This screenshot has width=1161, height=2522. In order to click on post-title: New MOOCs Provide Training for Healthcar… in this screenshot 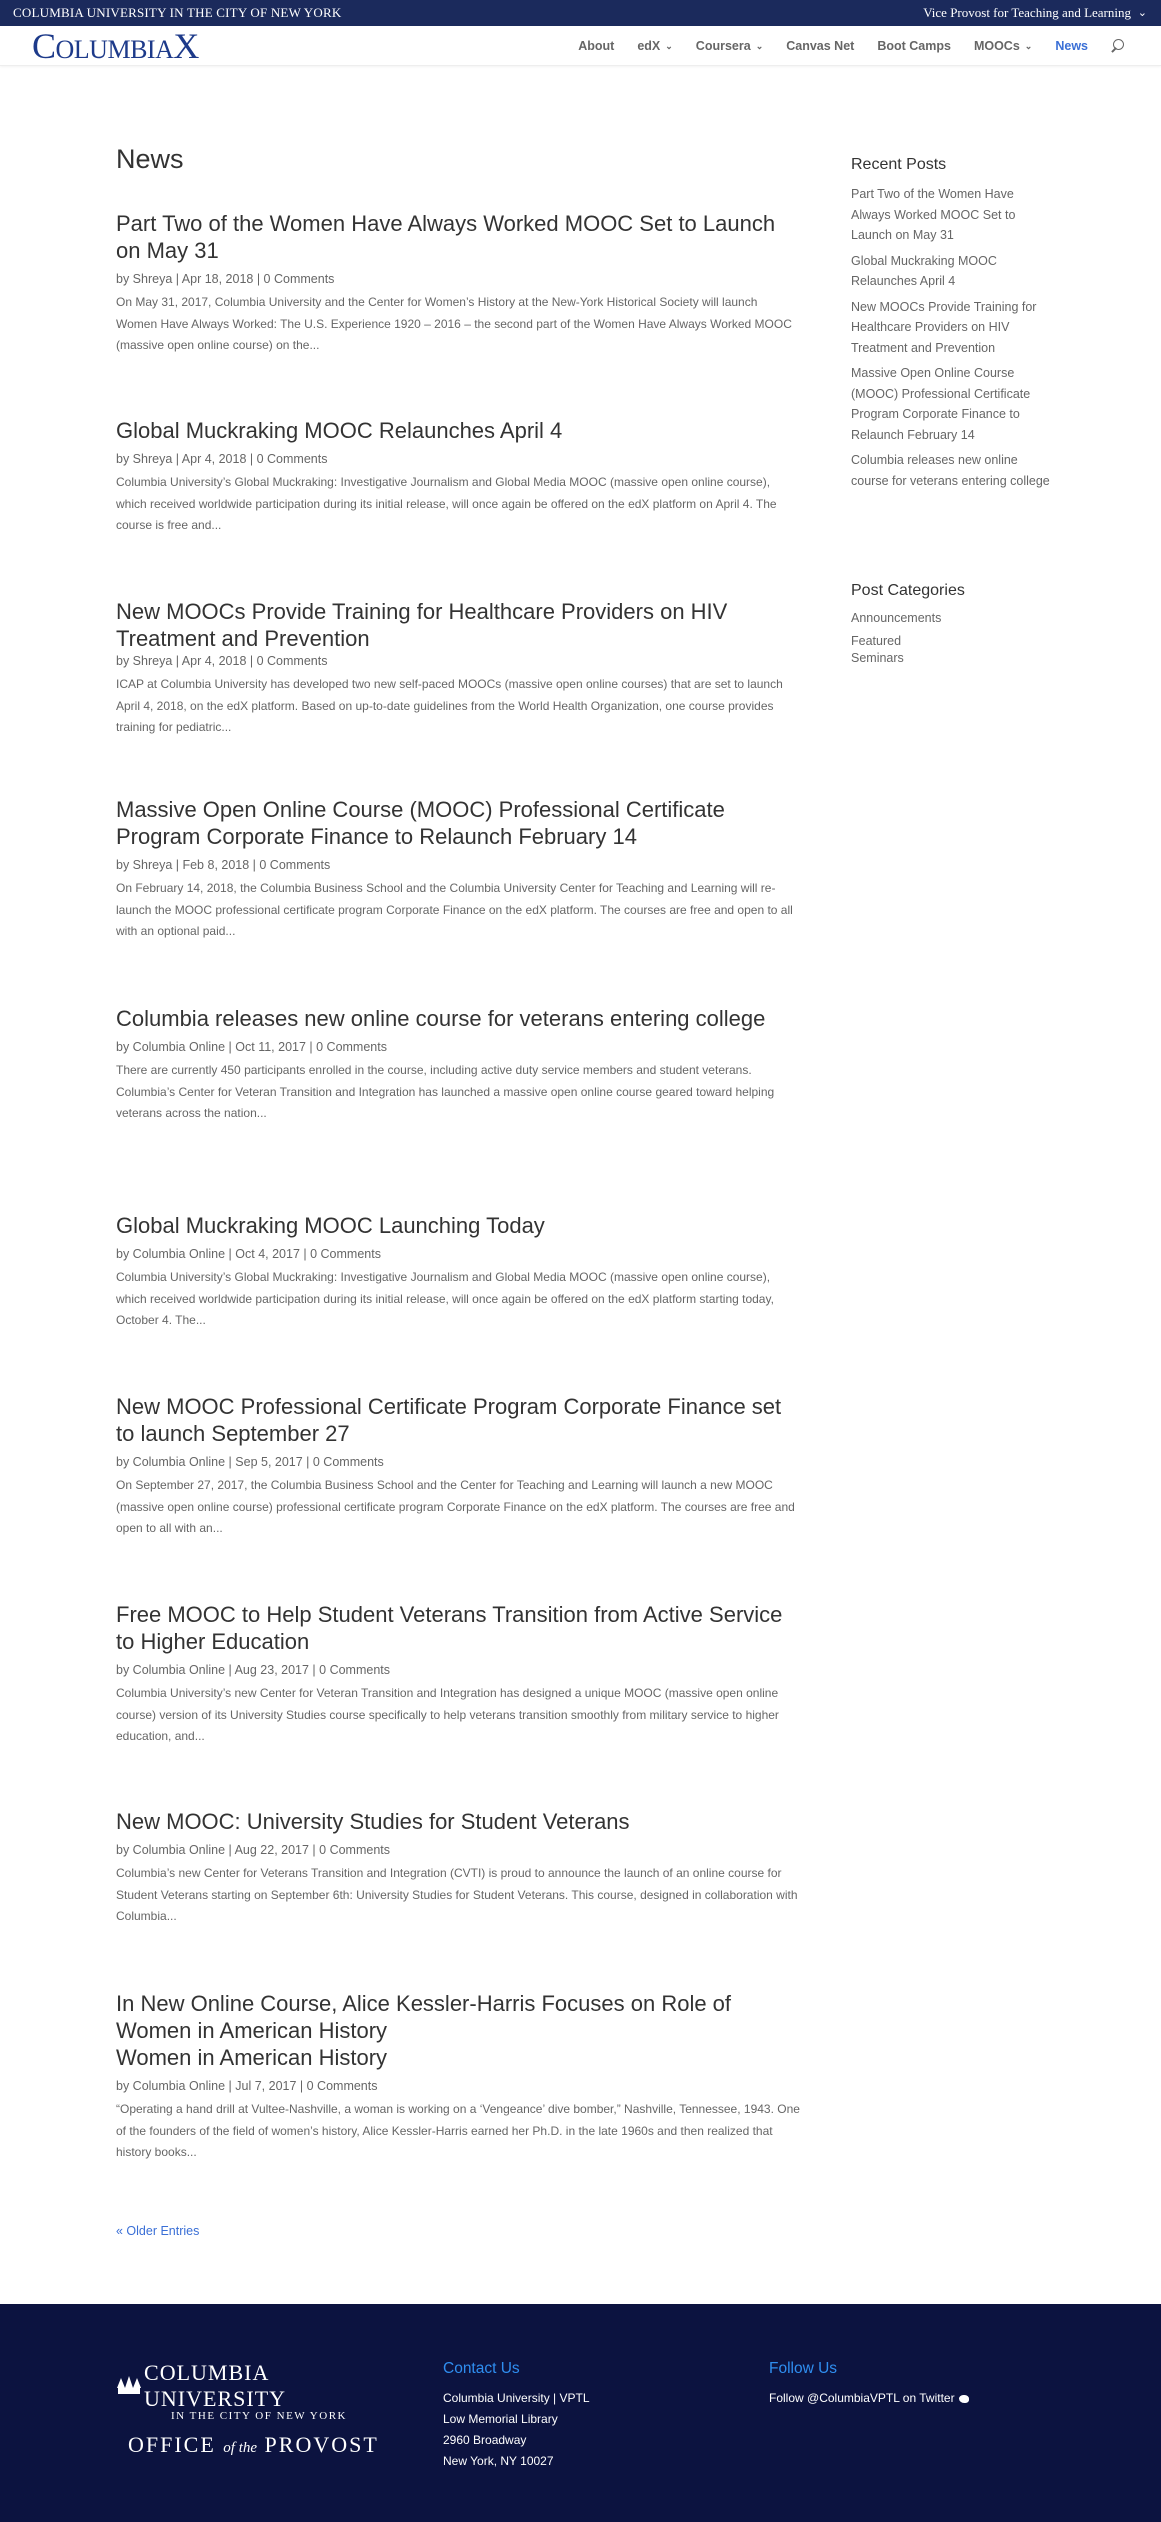, I will do `click(458, 625)`.